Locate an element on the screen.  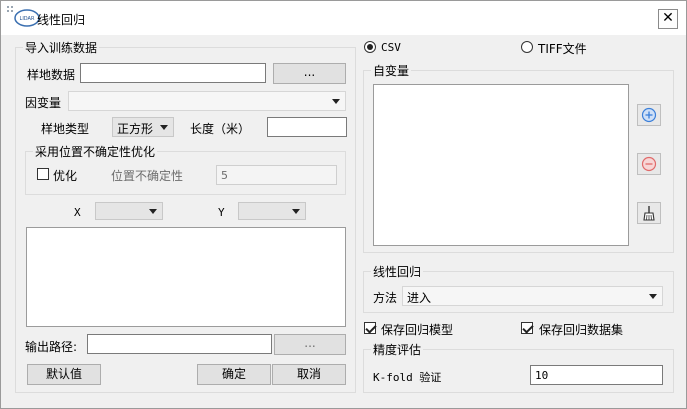
output-path-input is located at coordinates (179, 344).